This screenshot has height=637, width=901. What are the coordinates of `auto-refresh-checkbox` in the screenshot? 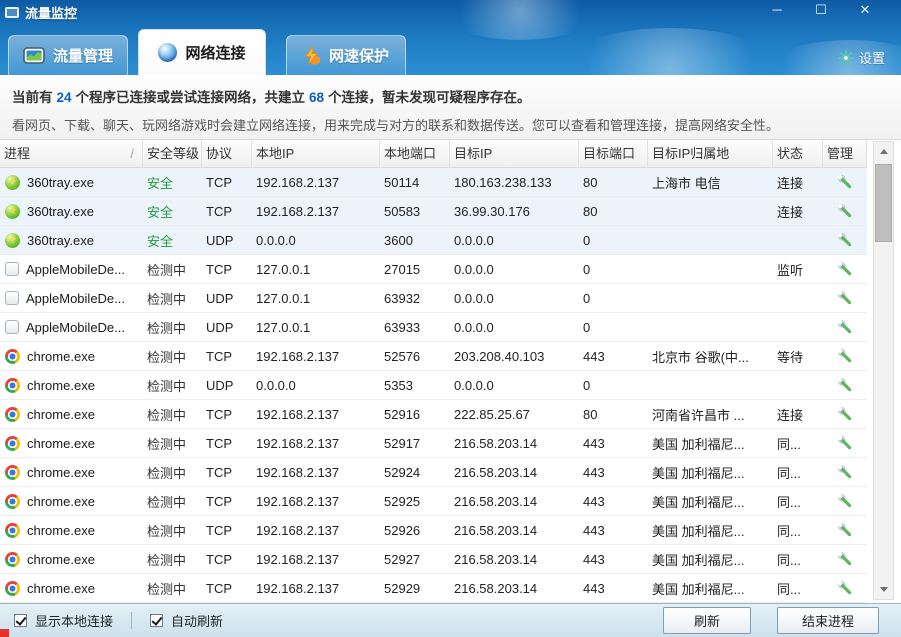 It's located at (157, 620).